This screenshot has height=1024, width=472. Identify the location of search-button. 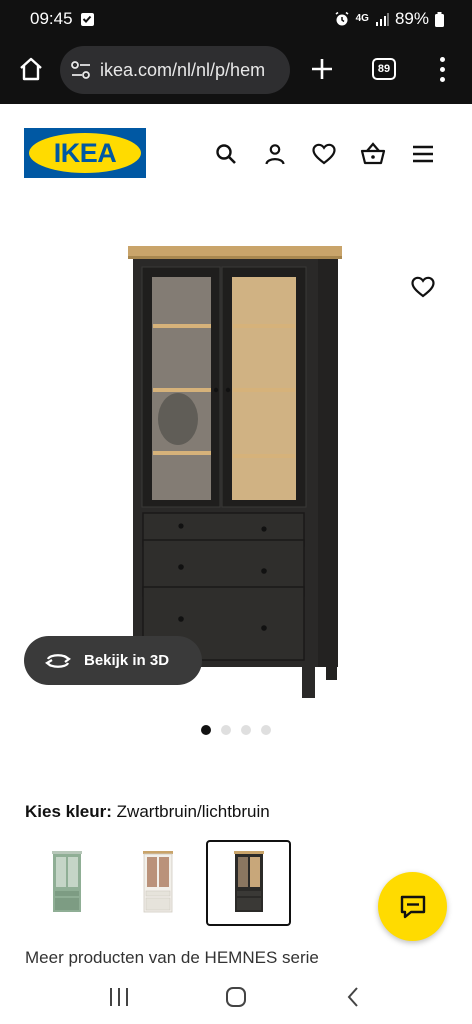
(226, 154).